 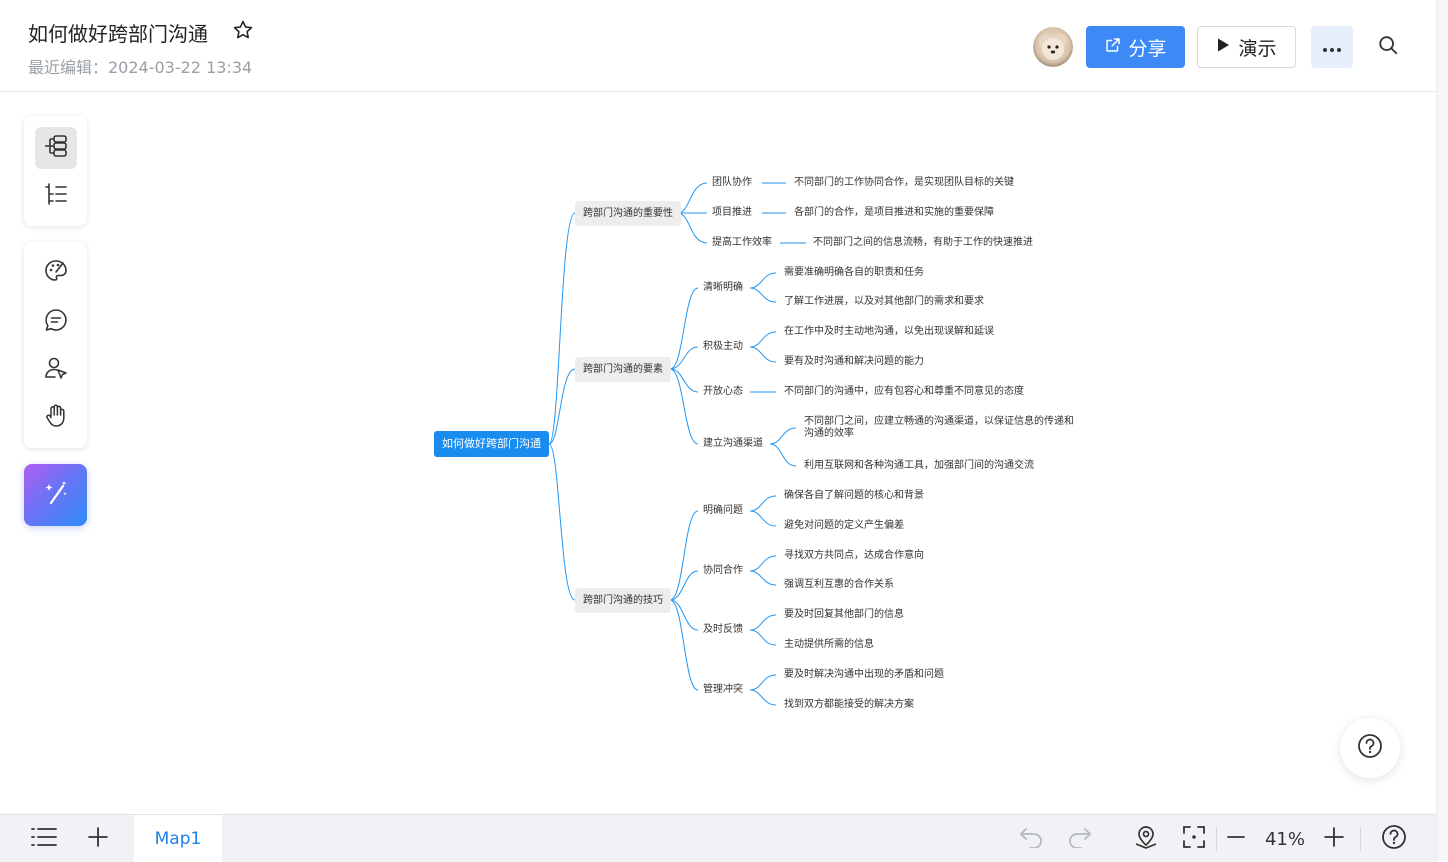 I want to click on mindmap-subtopic-node: 及时反馈, so click(x=723, y=630).